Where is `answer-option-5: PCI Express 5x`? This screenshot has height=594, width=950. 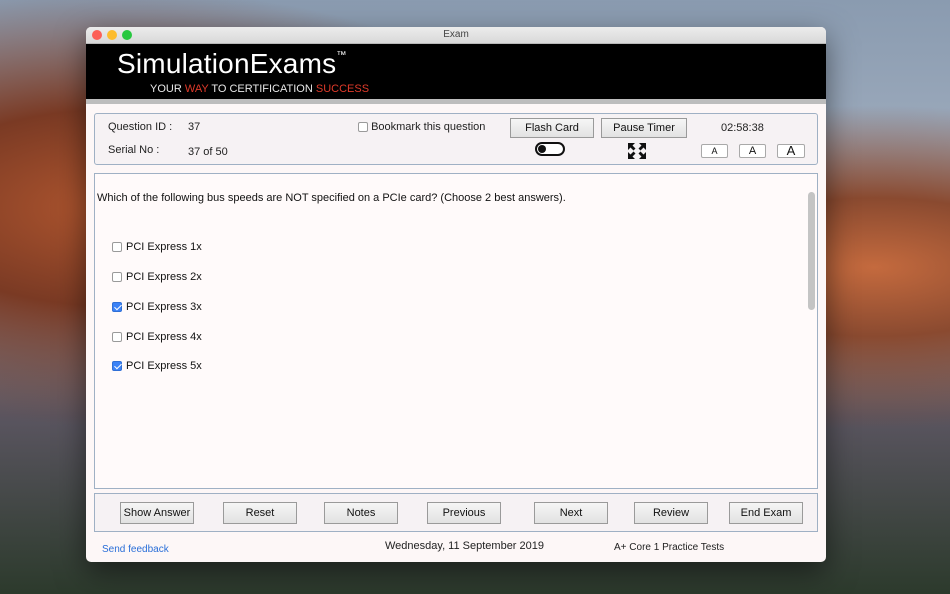 answer-option-5: PCI Express 5x is located at coordinates (157, 366).